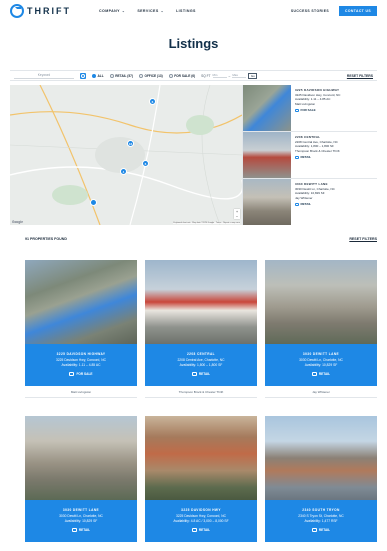  Describe the element at coordinates (17, 11) in the screenshot. I see `logo-mark-icon` at that location.